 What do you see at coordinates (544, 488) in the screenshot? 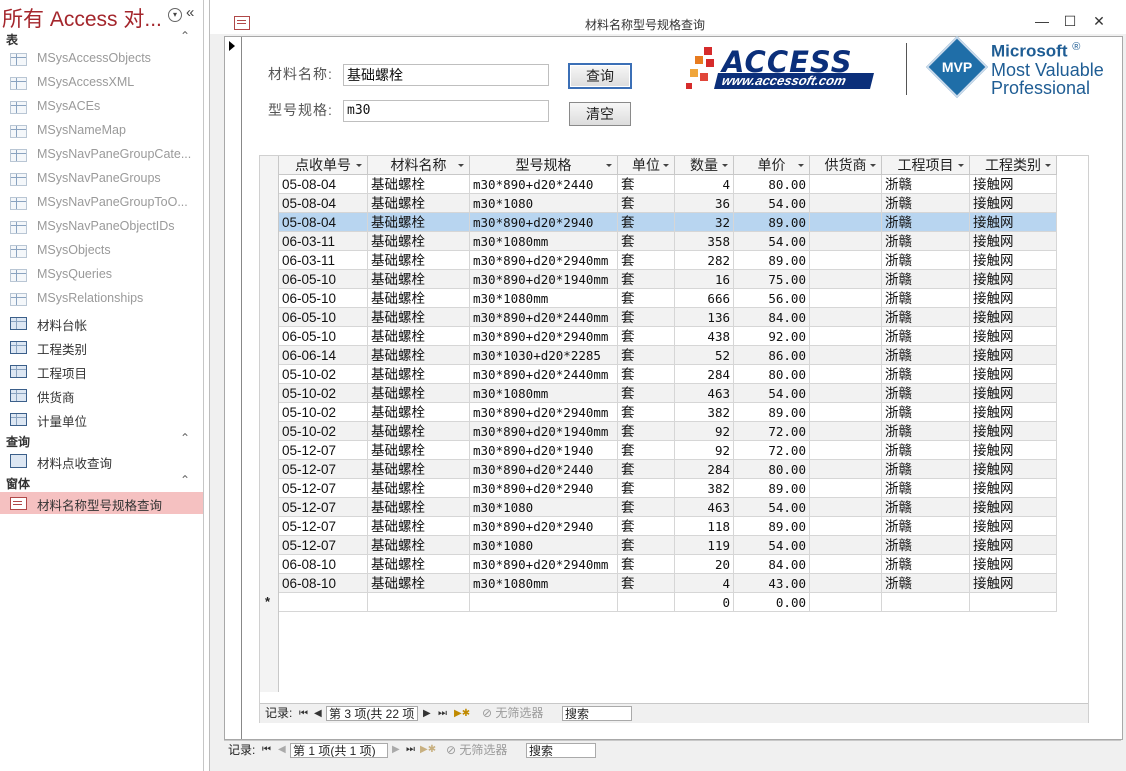
I see `spec-cell: m30*890+d20*2940` at bounding box center [544, 488].